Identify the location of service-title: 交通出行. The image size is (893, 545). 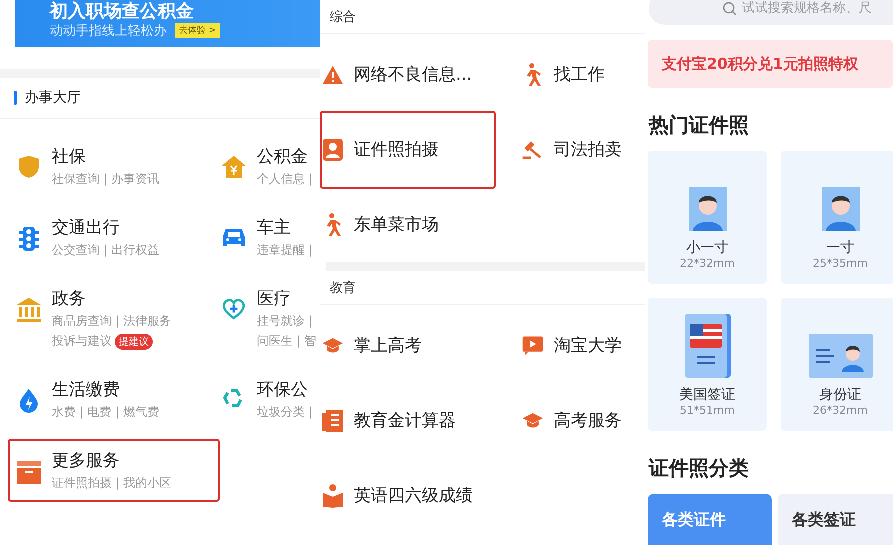
(86, 228).